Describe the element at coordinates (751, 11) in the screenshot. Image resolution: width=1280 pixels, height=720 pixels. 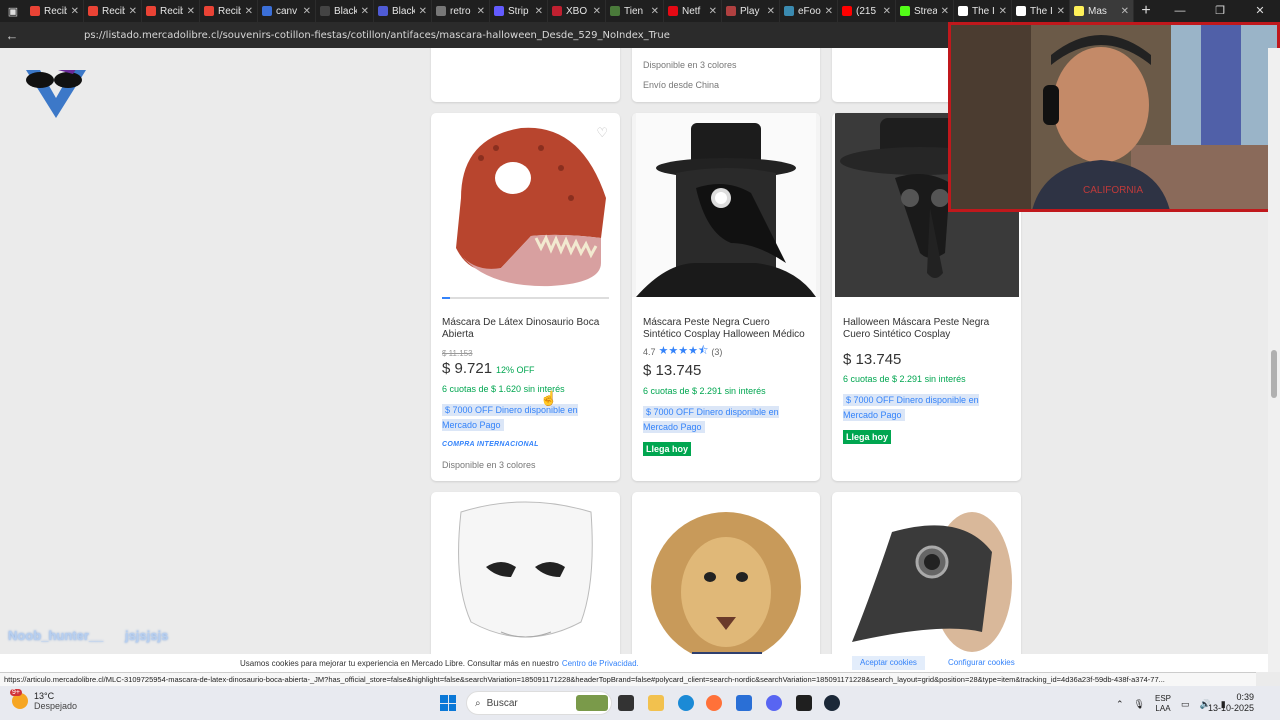
I see `browser-tab: Play ✕` at that location.